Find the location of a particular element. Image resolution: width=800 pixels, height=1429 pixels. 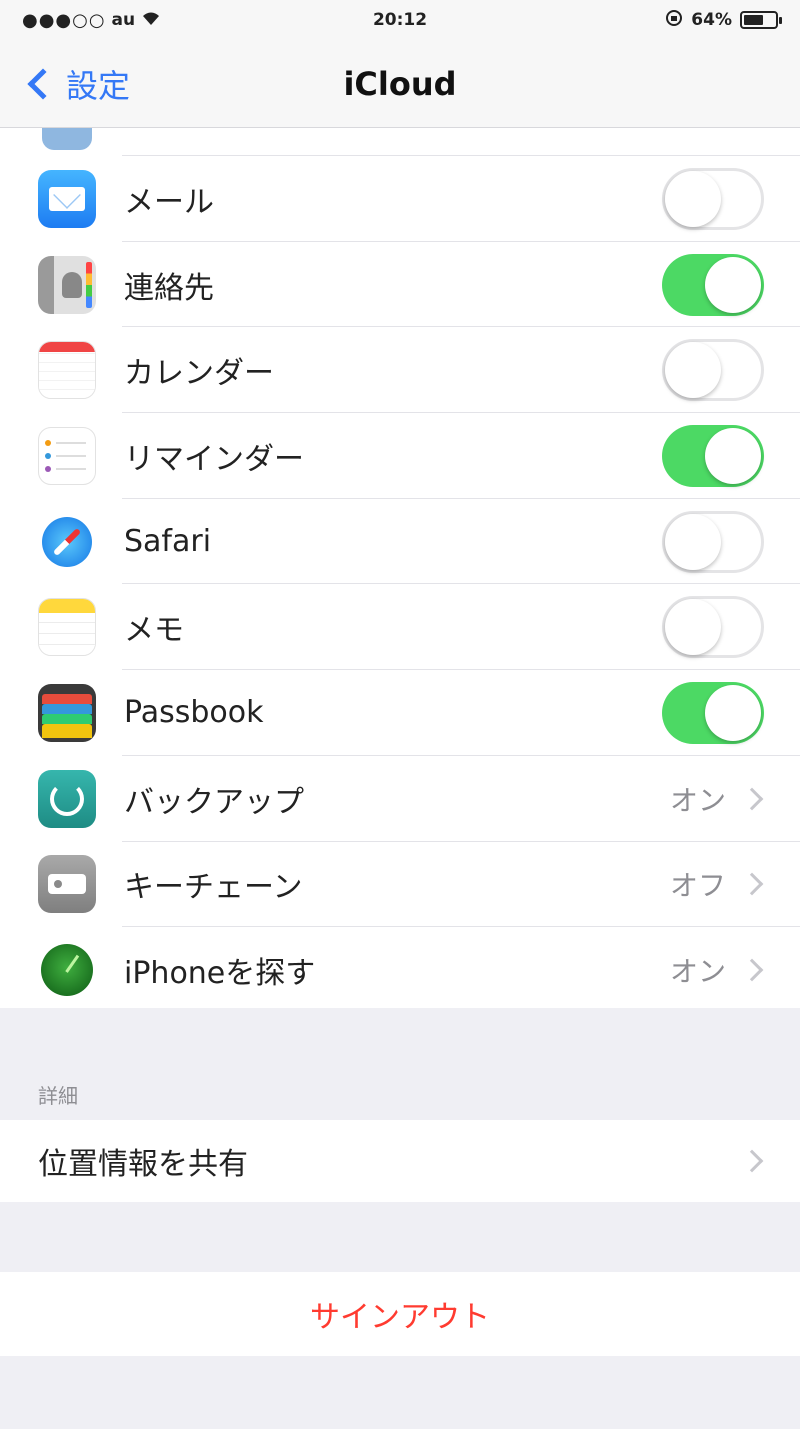

battery-fill is located at coordinates (754, 20).